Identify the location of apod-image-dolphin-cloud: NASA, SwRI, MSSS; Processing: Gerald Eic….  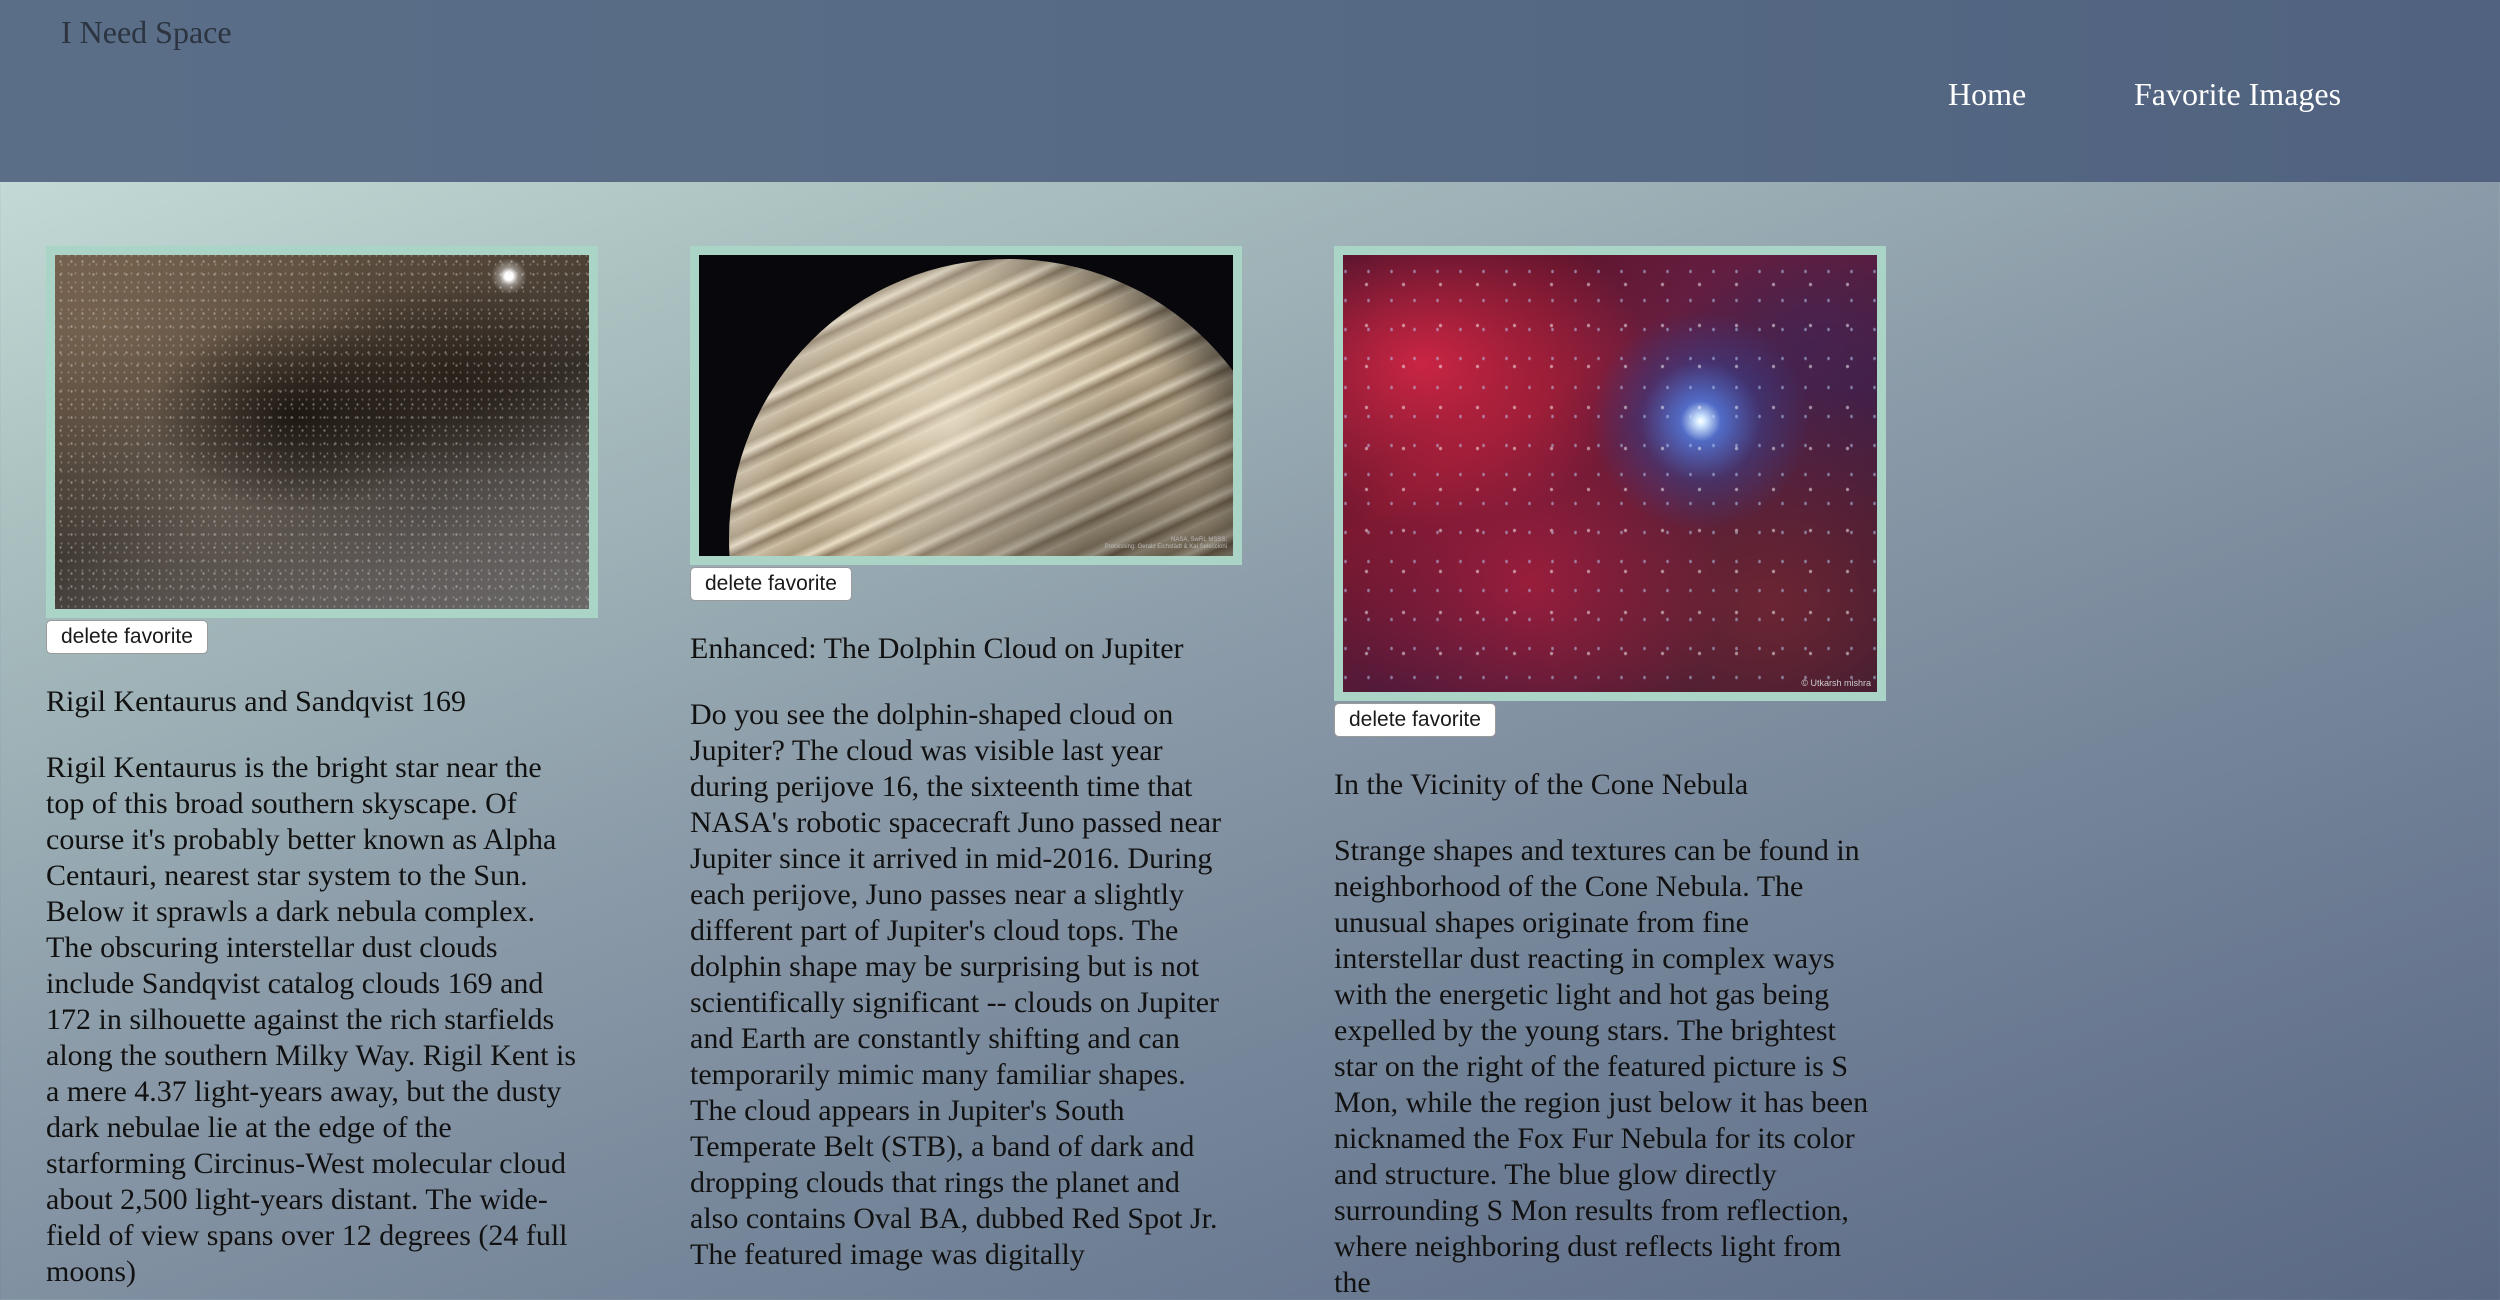
(966, 405).